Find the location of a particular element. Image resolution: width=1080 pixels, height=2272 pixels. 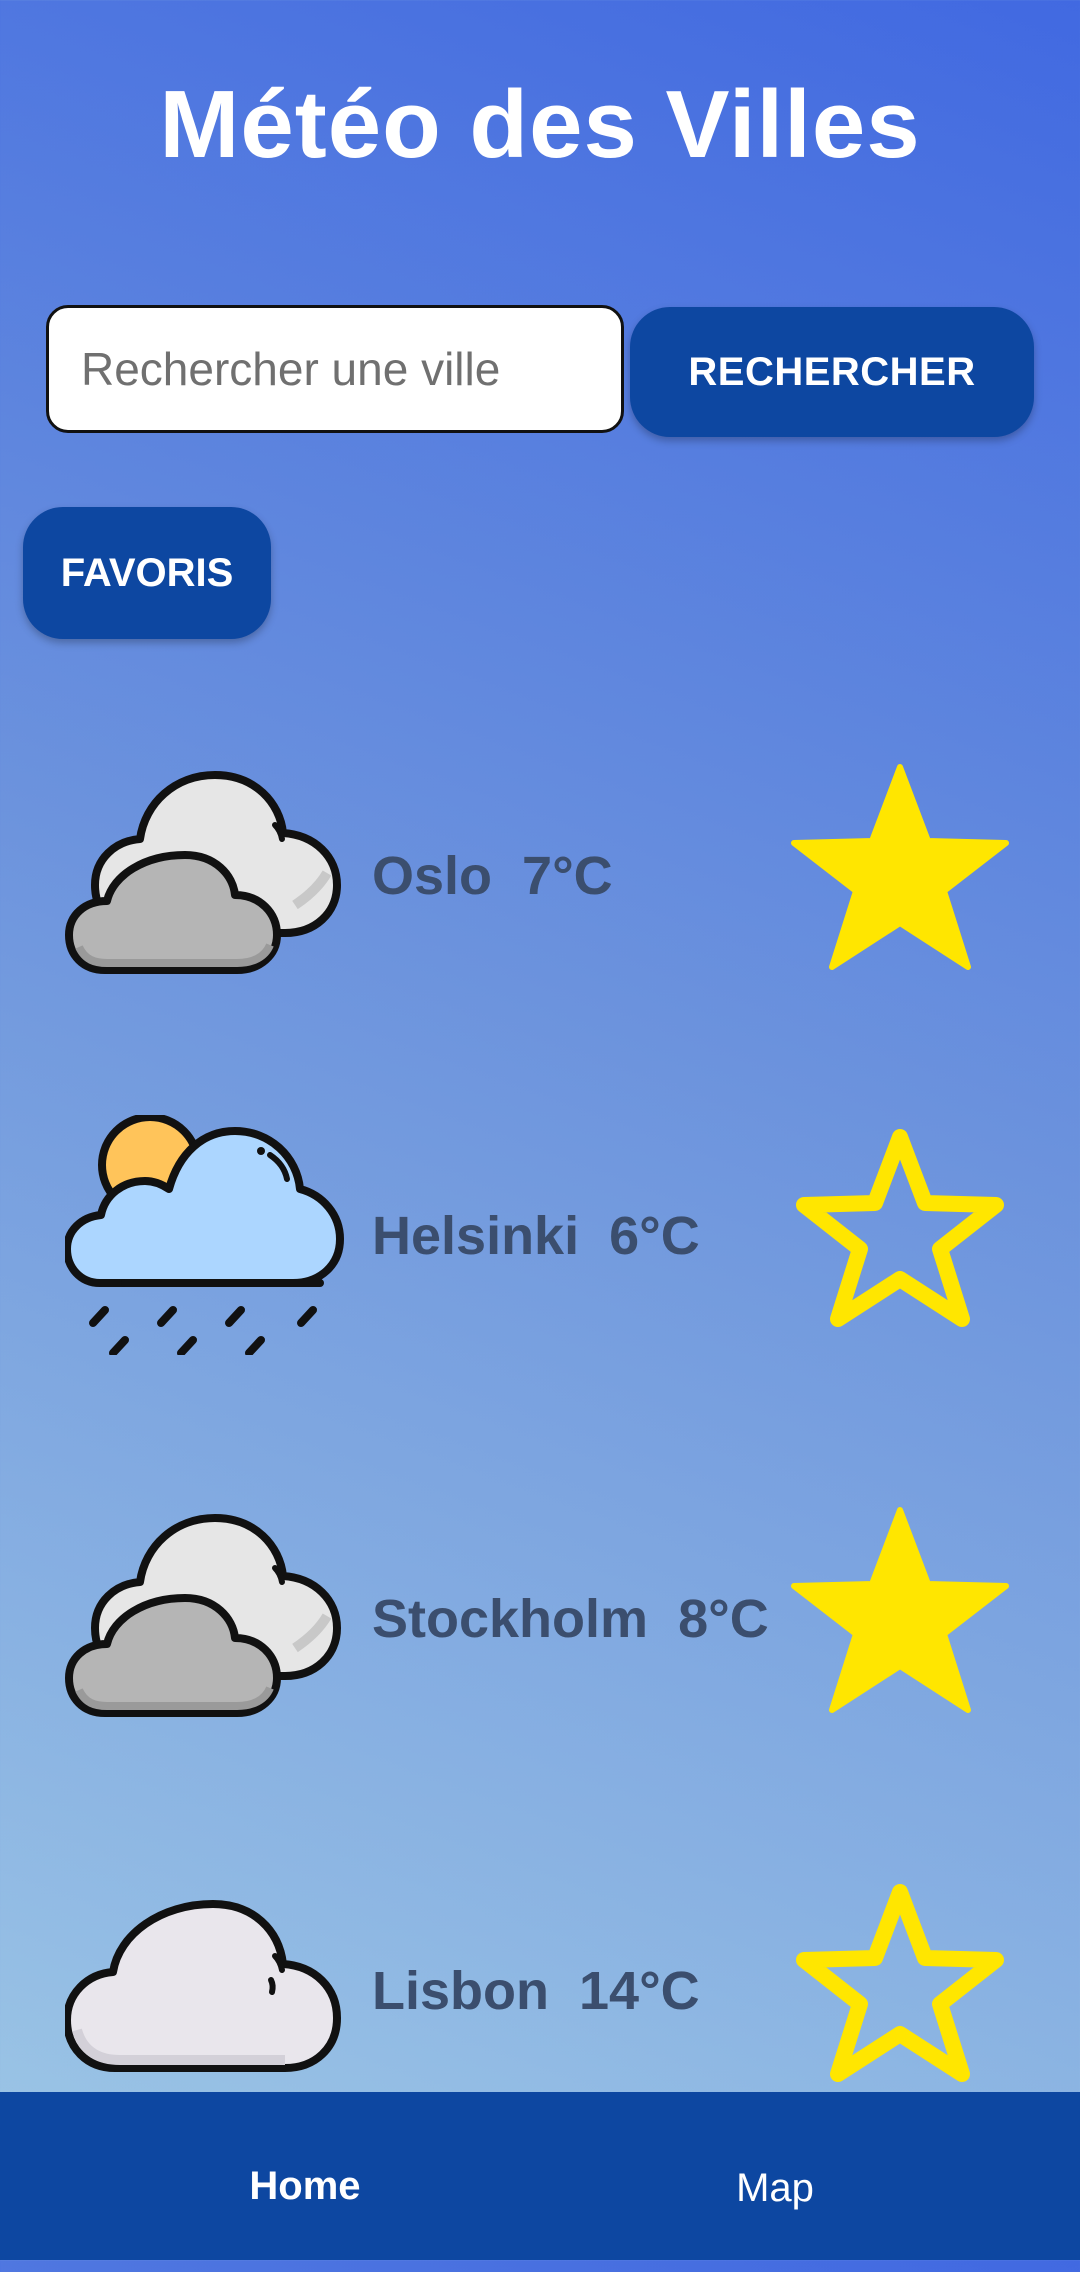

bottom-navigation: Home Map is located at coordinates (540, 2176).